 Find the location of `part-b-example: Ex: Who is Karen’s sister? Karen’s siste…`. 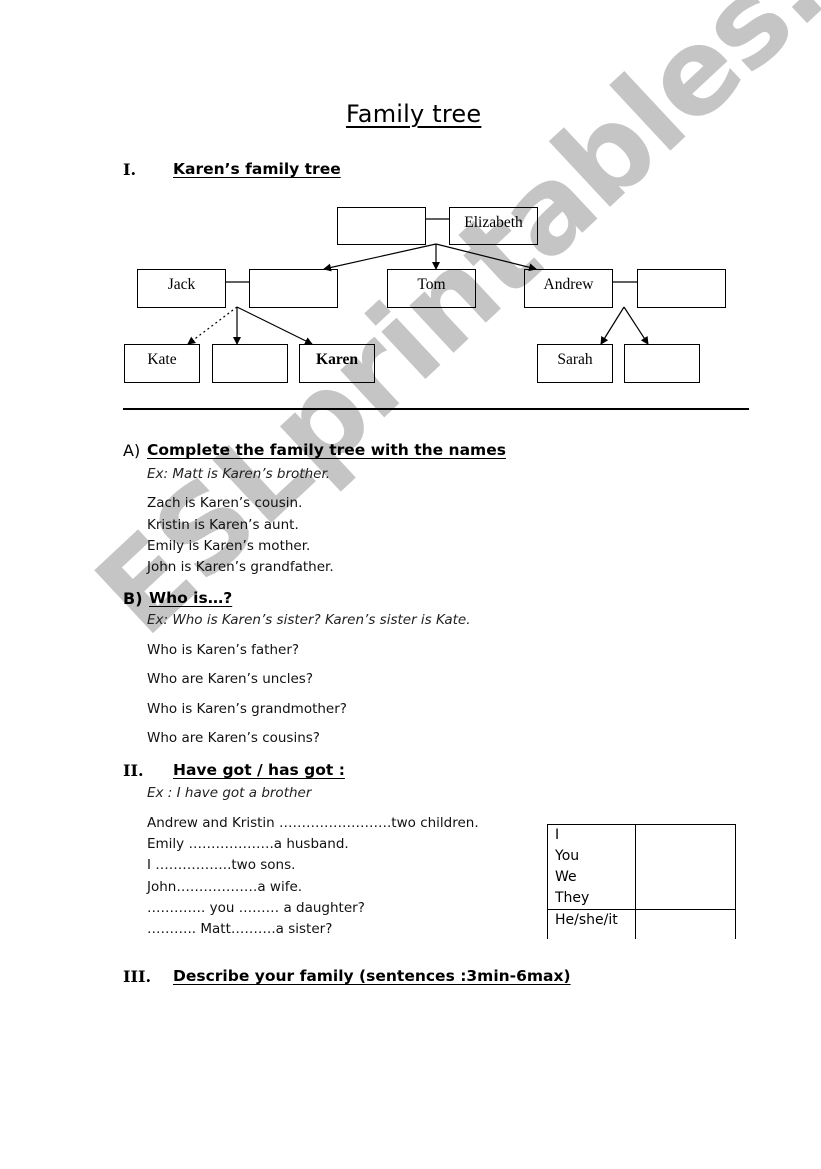

part-b-example: Ex: Who is Karen’s sister? Karen’s siste… is located at coordinates (309, 620).